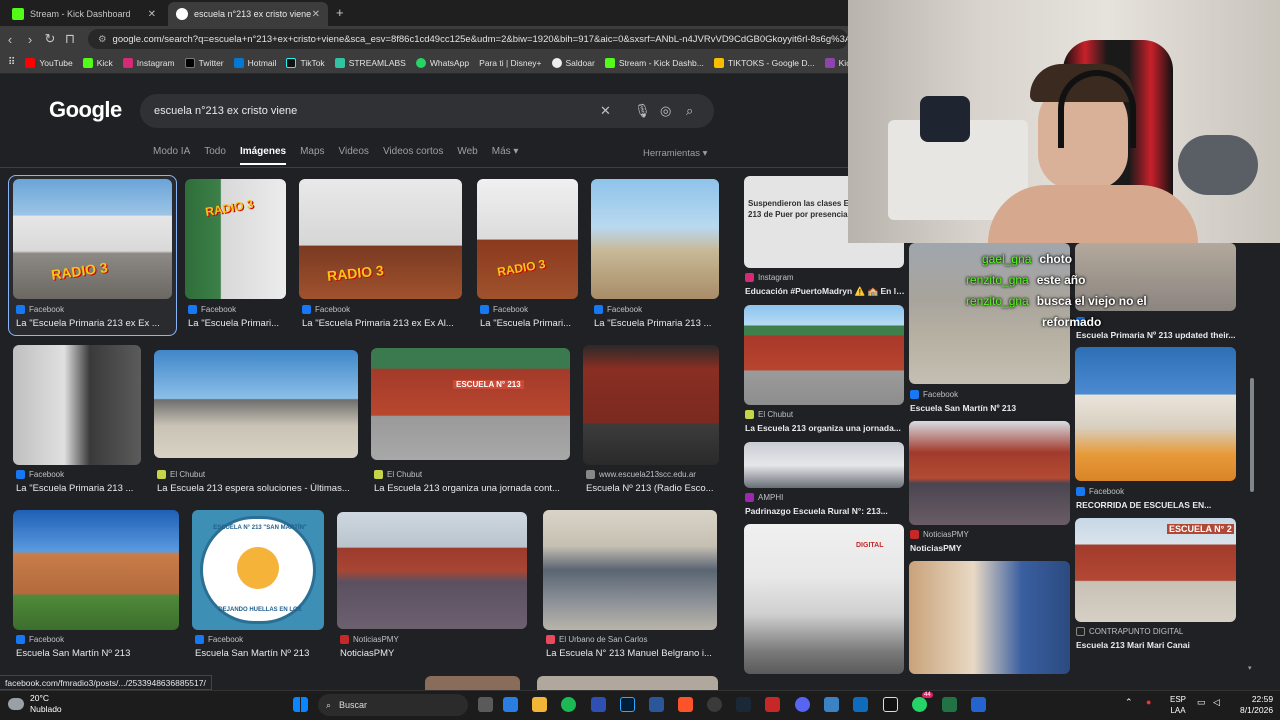 This screenshot has height=720, width=1280. What do you see at coordinates (254, 62) in the screenshot?
I see `bookmark-hotmail: Hotmail` at bounding box center [254, 62].